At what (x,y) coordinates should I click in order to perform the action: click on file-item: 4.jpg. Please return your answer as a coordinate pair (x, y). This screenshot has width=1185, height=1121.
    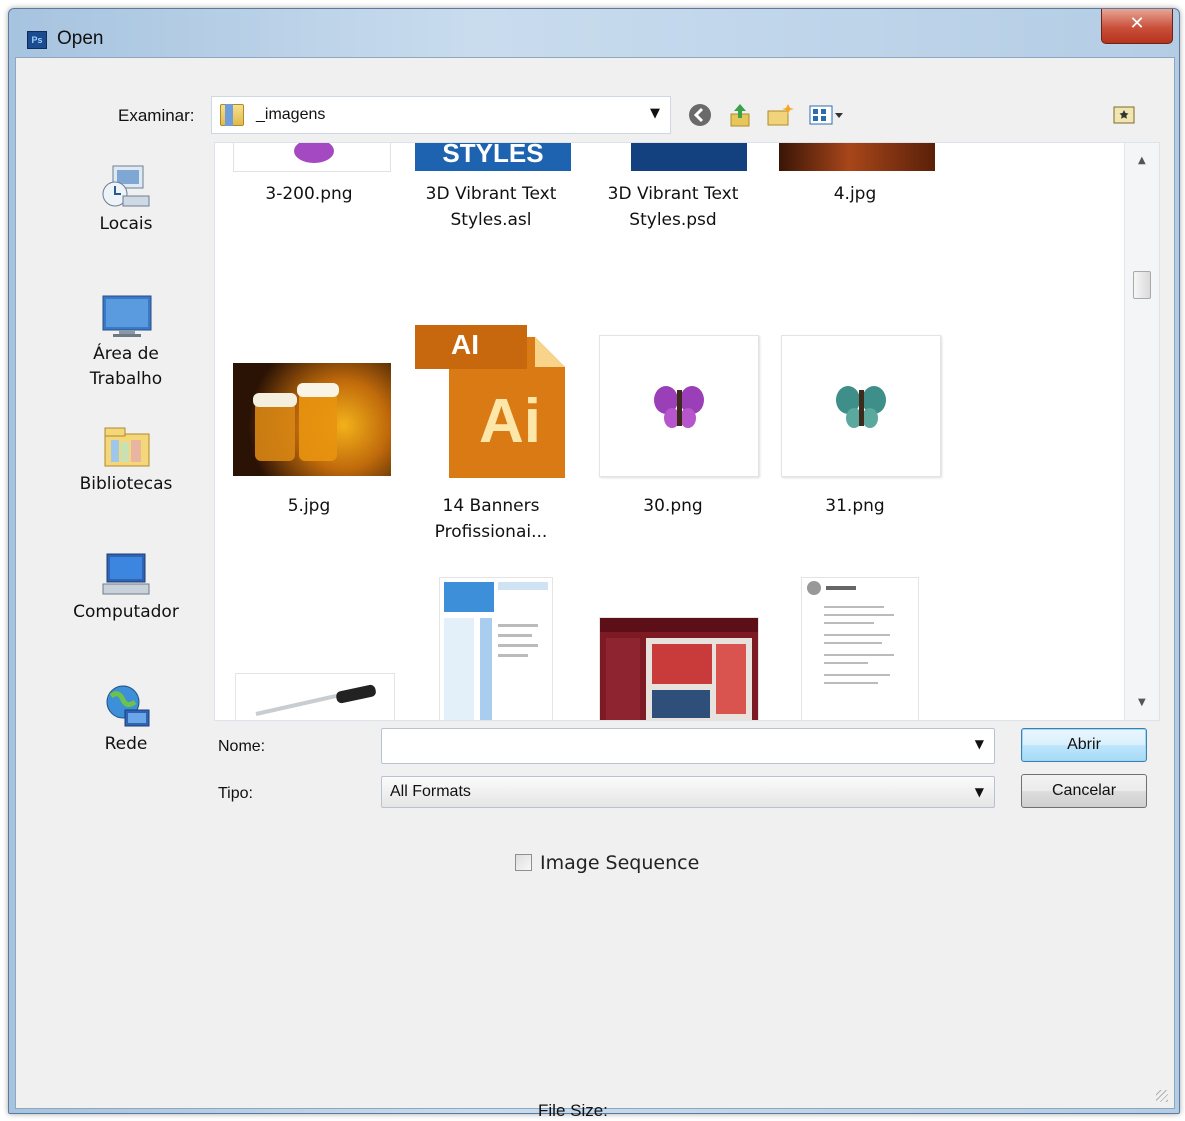
    Looking at the image, I should click on (855, 198).